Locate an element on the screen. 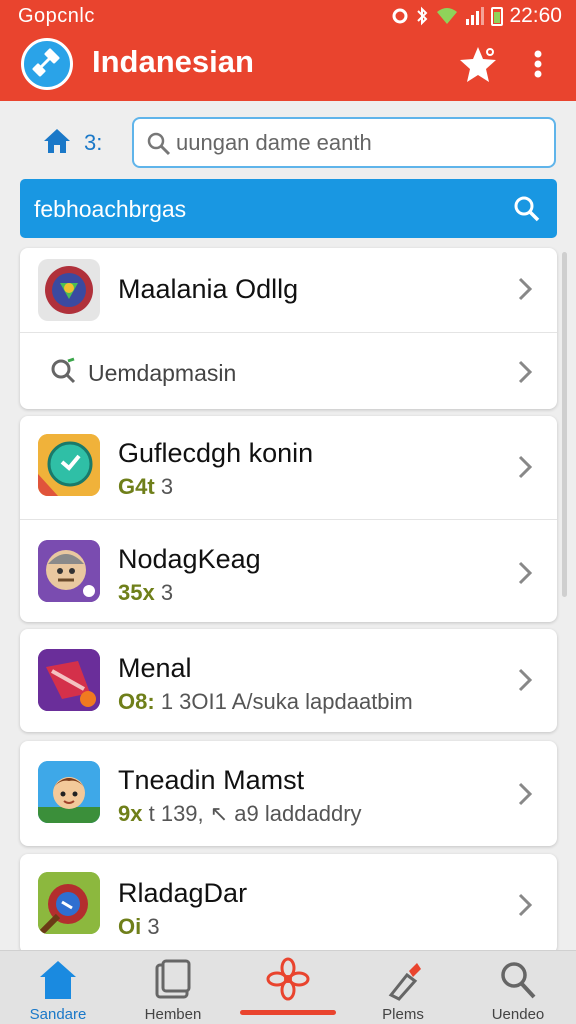 The height and width of the screenshot is (1024, 576). item-title: Menal is located at coordinates (155, 668).